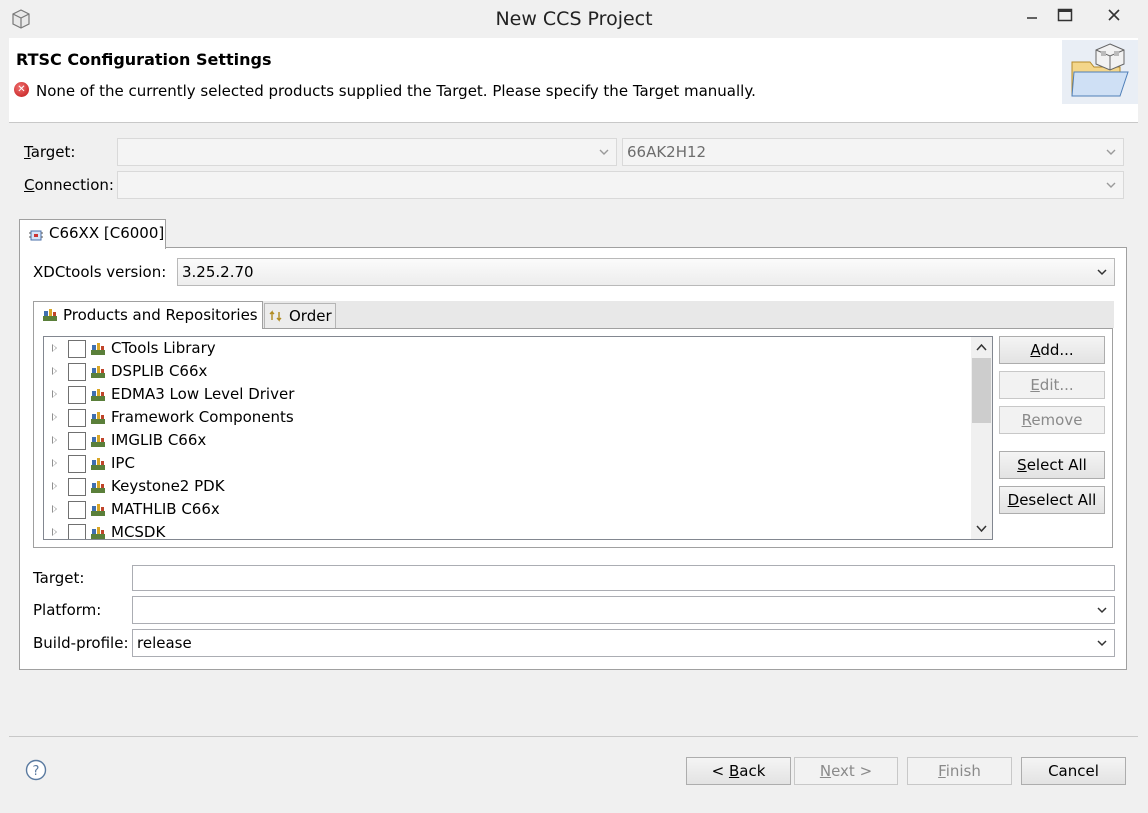 The height and width of the screenshot is (813, 1148). I want to click on chip-icon, so click(36, 235).